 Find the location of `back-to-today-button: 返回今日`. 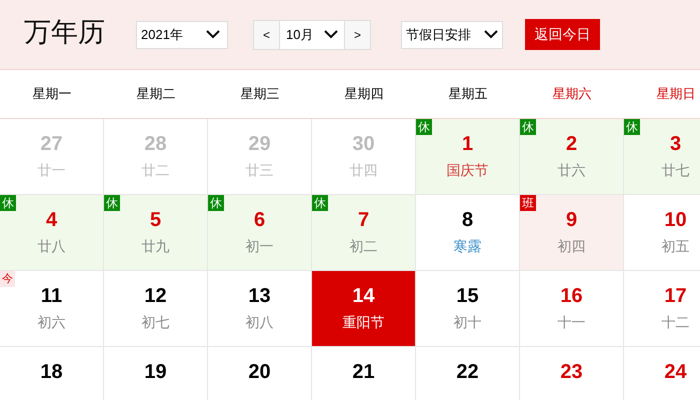

back-to-today-button: 返回今日 is located at coordinates (562, 34).